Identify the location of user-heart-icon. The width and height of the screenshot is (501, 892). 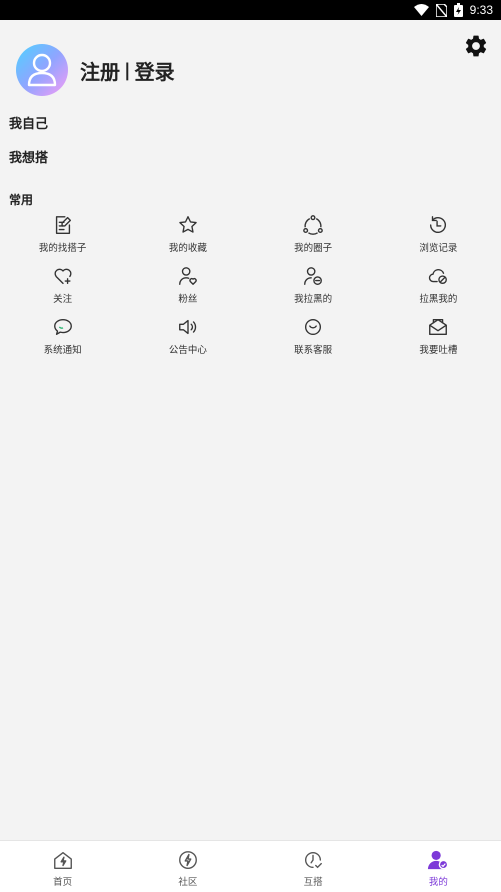
(187, 276).